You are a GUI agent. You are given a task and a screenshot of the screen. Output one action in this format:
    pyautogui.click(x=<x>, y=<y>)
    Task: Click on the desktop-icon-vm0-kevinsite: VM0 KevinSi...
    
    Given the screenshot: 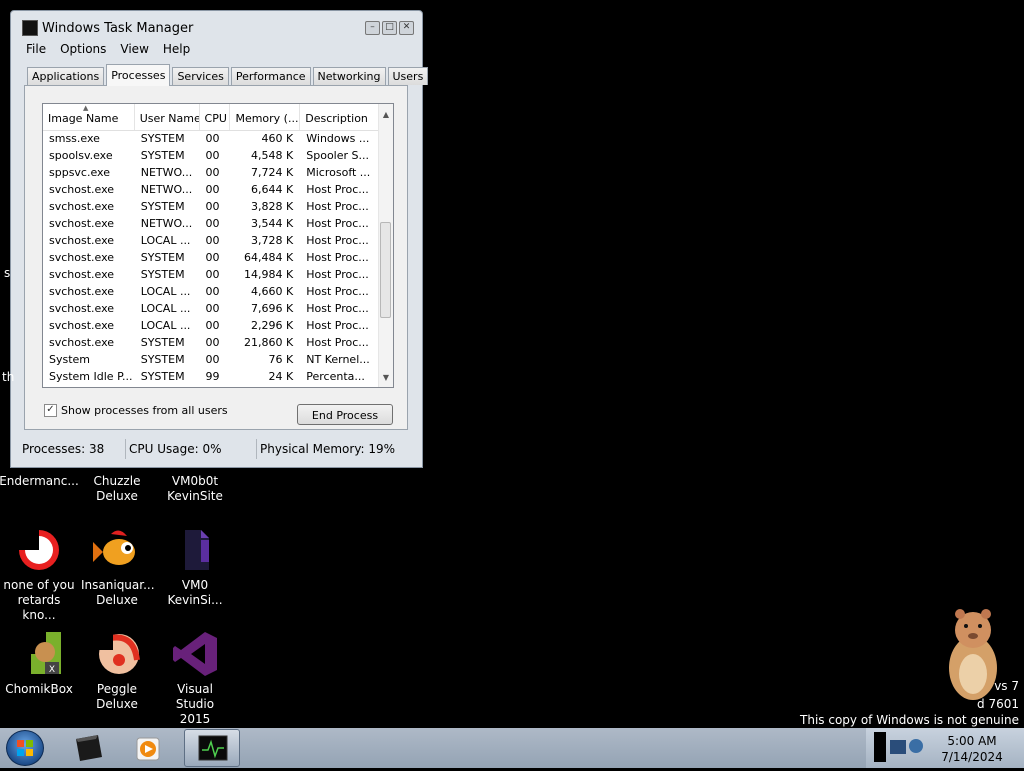 What is the action you would take?
    pyautogui.click(x=195, y=567)
    